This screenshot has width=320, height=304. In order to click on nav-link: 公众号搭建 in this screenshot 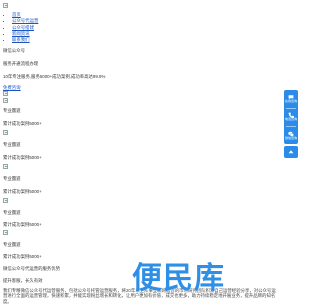, I will do `click(23, 27)`.